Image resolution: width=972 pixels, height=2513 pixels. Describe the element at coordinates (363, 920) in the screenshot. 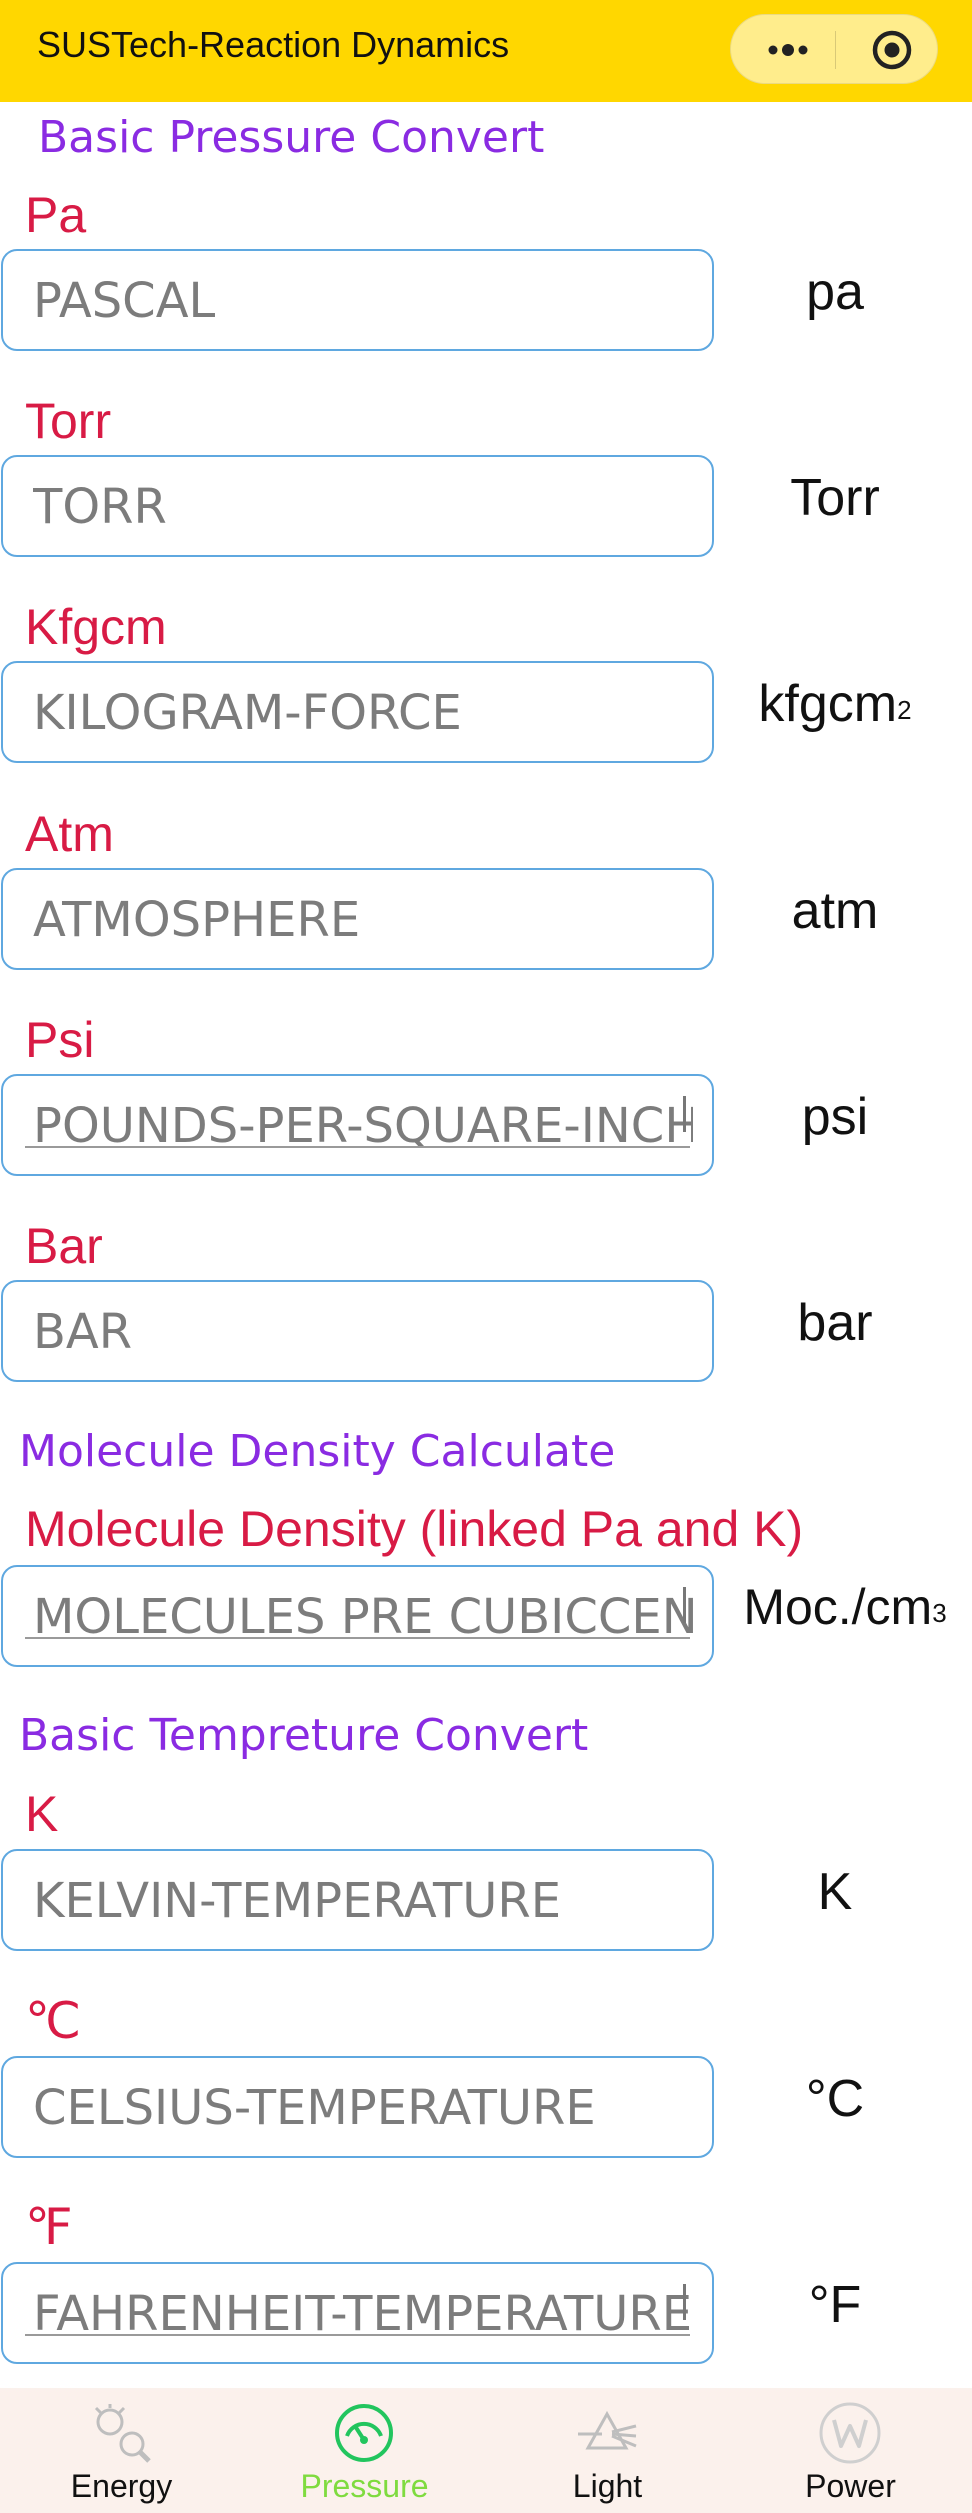

I see `atm-input` at that location.